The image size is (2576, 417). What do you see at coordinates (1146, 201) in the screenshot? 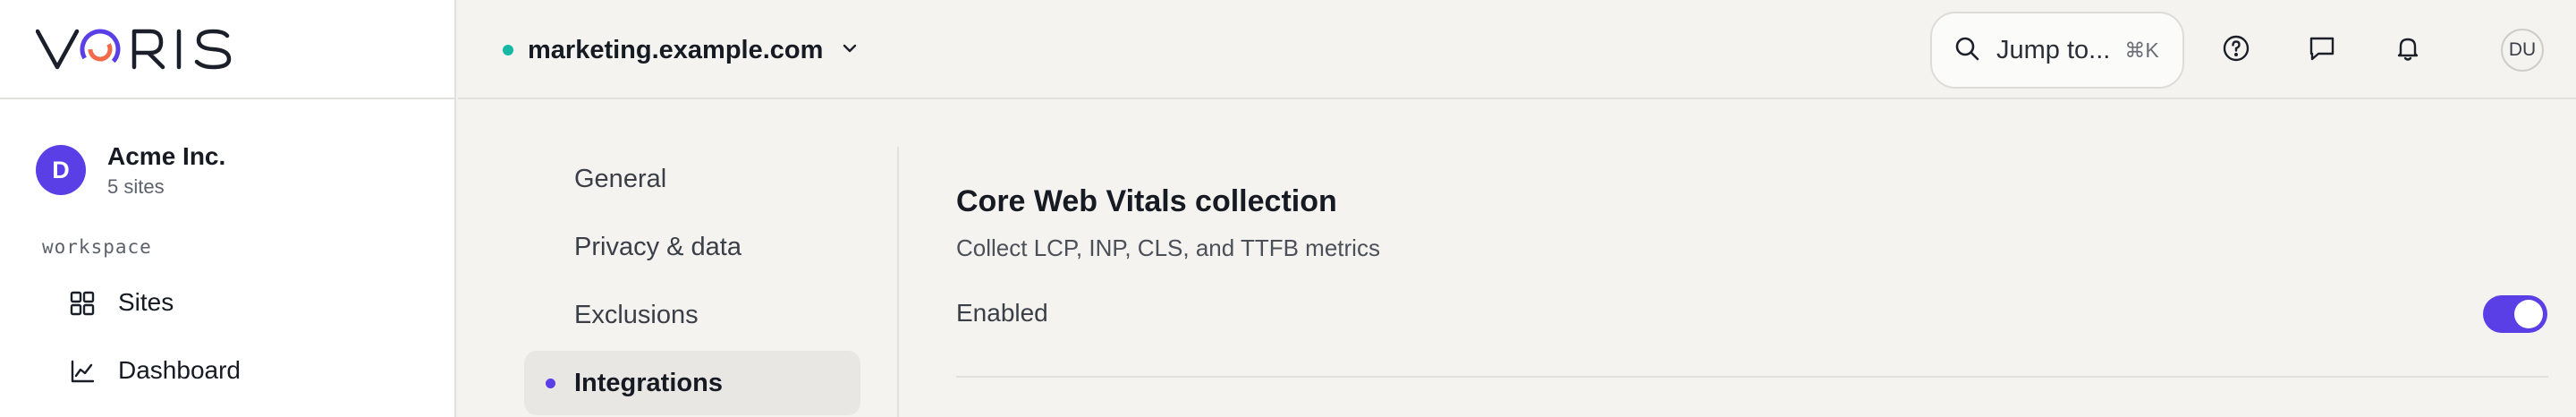
I see `setting-title: Core Web Vitals collection` at bounding box center [1146, 201].